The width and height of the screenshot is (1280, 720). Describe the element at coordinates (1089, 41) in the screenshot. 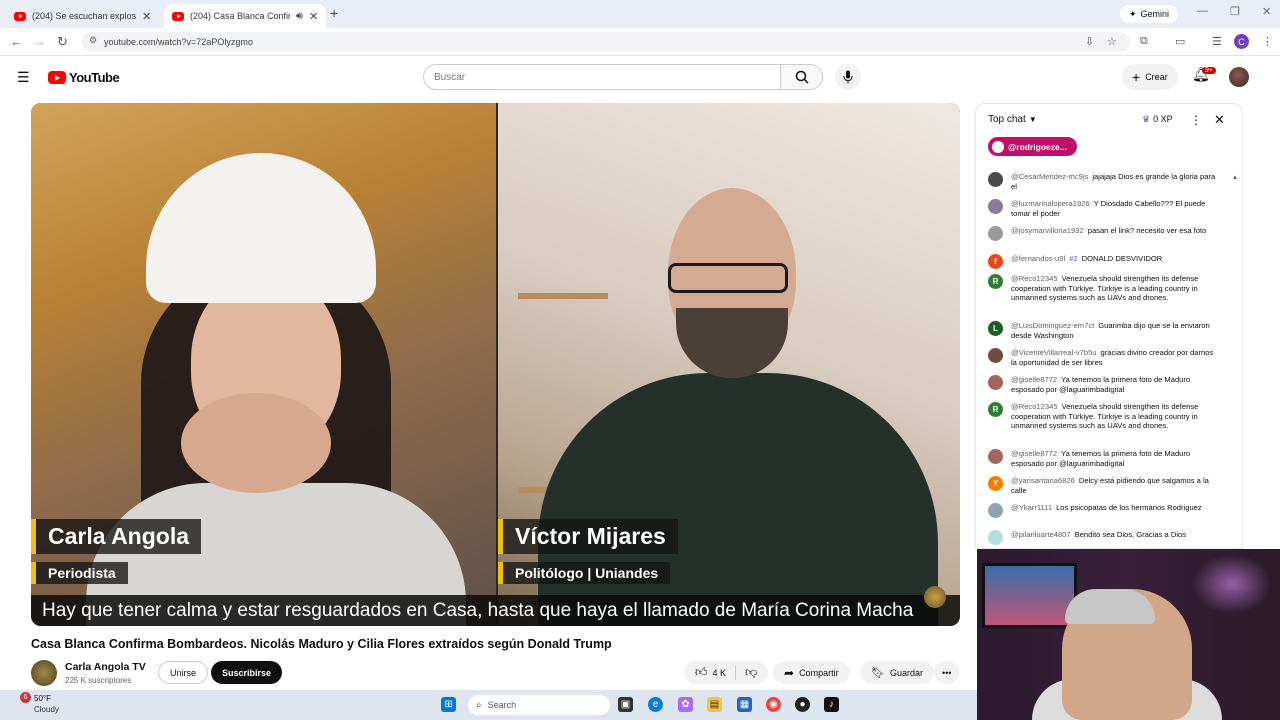

I see `install-app-icon: ⇩` at that location.